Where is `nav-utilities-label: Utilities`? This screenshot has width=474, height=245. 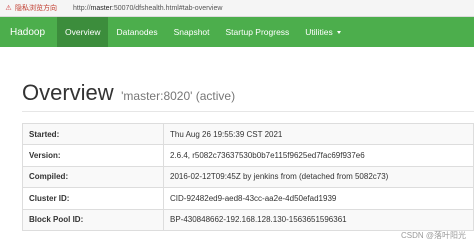
nav-utilities-label: Utilities is located at coordinates (319, 32).